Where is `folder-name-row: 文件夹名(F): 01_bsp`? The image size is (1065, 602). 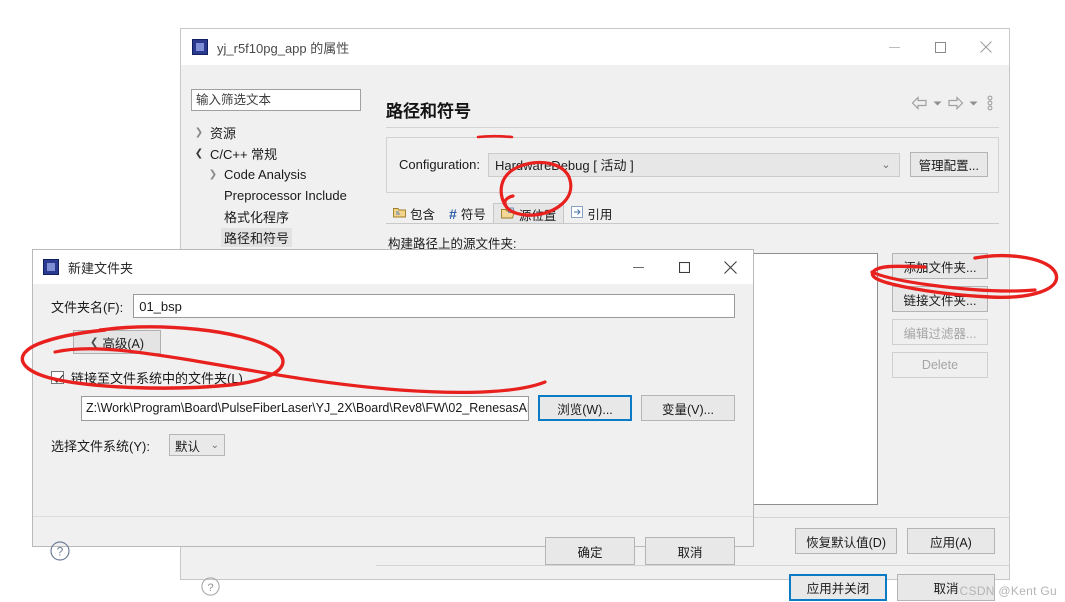
folder-name-row: 文件夹名(F): 01_bsp is located at coordinates (393, 306).